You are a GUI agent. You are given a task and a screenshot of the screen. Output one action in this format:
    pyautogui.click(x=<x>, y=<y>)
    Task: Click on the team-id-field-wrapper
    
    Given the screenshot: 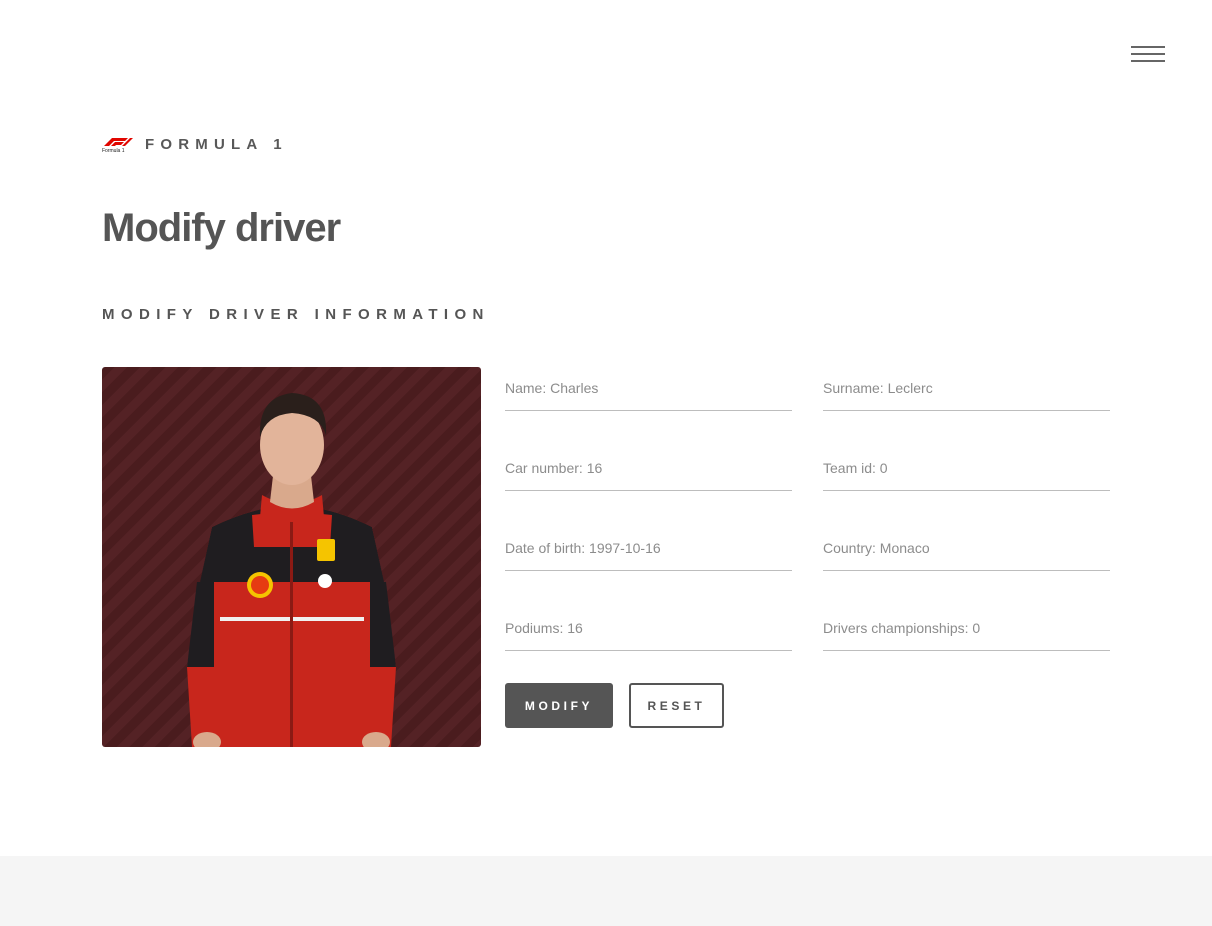 What is the action you would take?
    pyautogui.click(x=966, y=469)
    